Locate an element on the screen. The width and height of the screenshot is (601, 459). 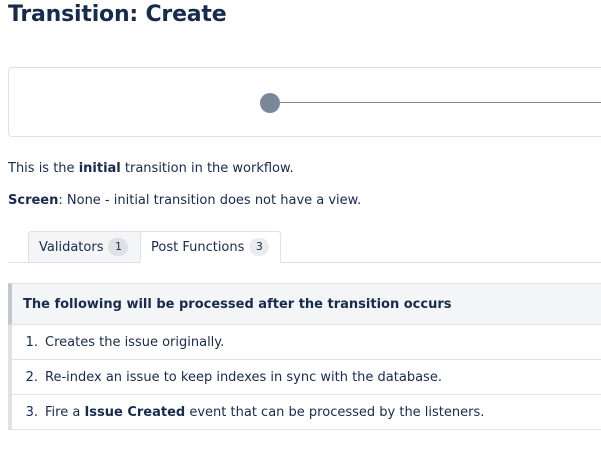
tab-validators-count-badge: 1 is located at coordinates (118, 247).